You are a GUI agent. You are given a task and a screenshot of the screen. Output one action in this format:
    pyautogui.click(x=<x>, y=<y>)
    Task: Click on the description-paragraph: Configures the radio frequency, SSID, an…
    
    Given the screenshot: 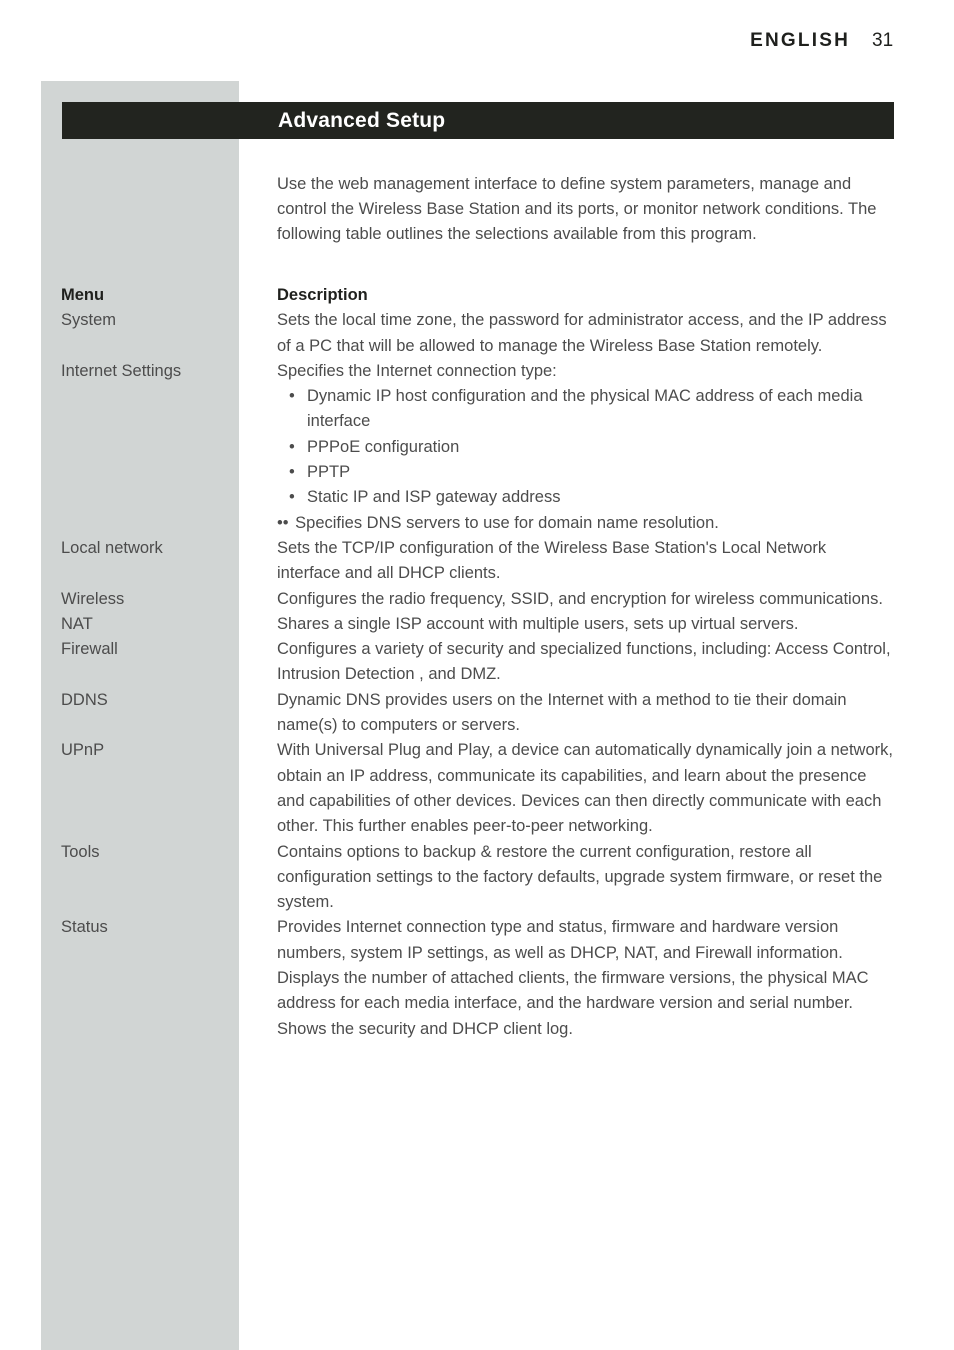 What is the action you would take?
    pyautogui.click(x=580, y=598)
    